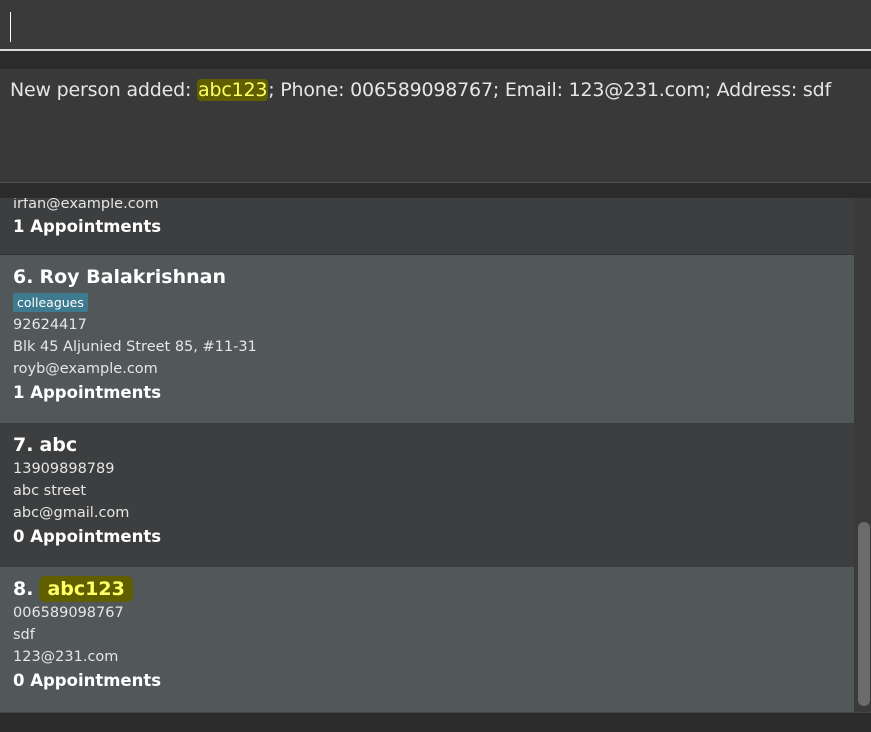 The height and width of the screenshot is (732, 871). Describe the element at coordinates (85, 369) in the screenshot. I see `person-email: royb@example.com` at that location.